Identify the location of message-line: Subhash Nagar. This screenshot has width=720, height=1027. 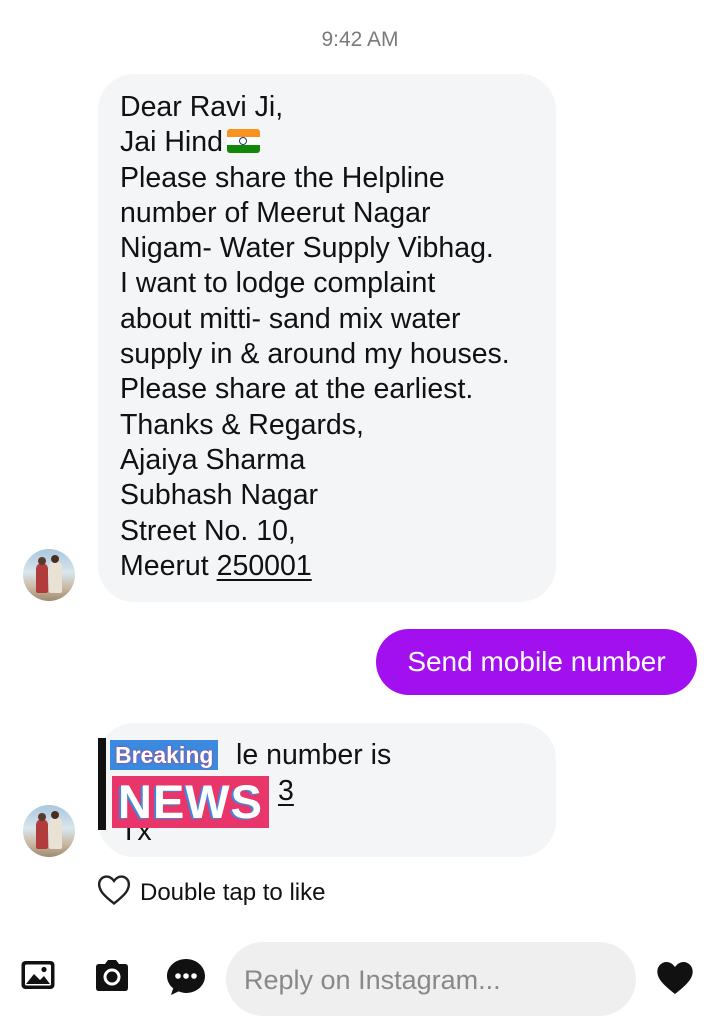
(219, 495).